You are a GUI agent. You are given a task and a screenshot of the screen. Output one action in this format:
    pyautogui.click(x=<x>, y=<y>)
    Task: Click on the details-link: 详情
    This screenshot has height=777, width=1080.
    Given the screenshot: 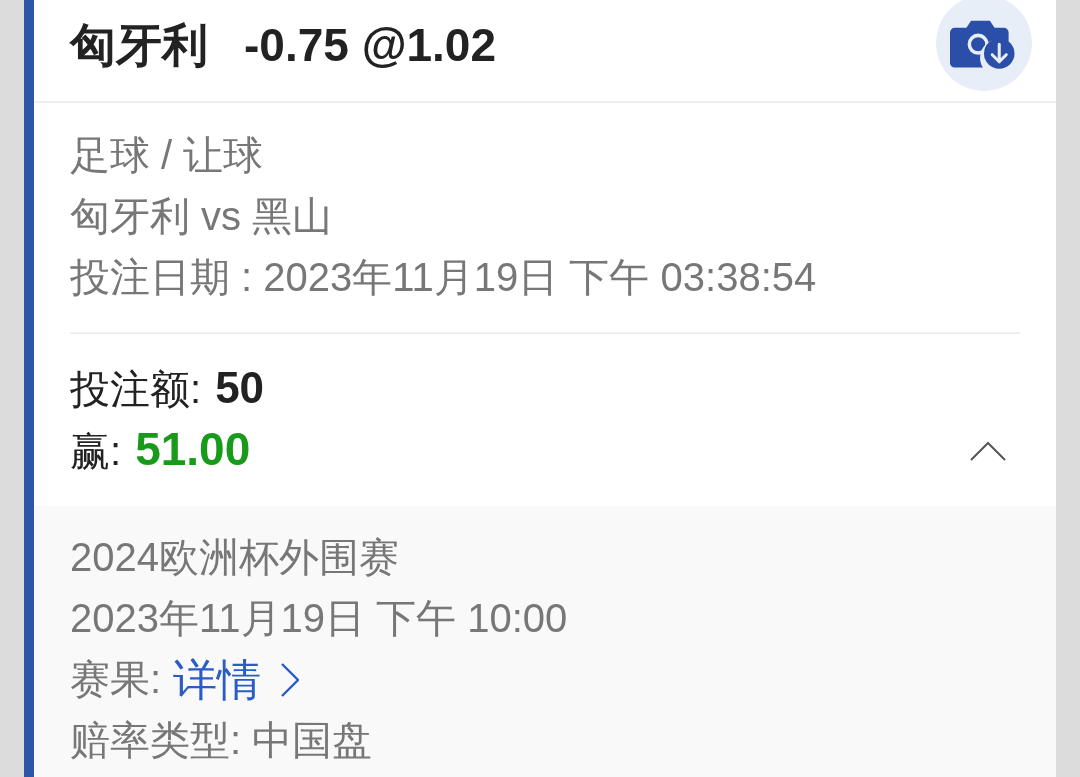 What is the action you would take?
    pyautogui.click(x=236, y=679)
    